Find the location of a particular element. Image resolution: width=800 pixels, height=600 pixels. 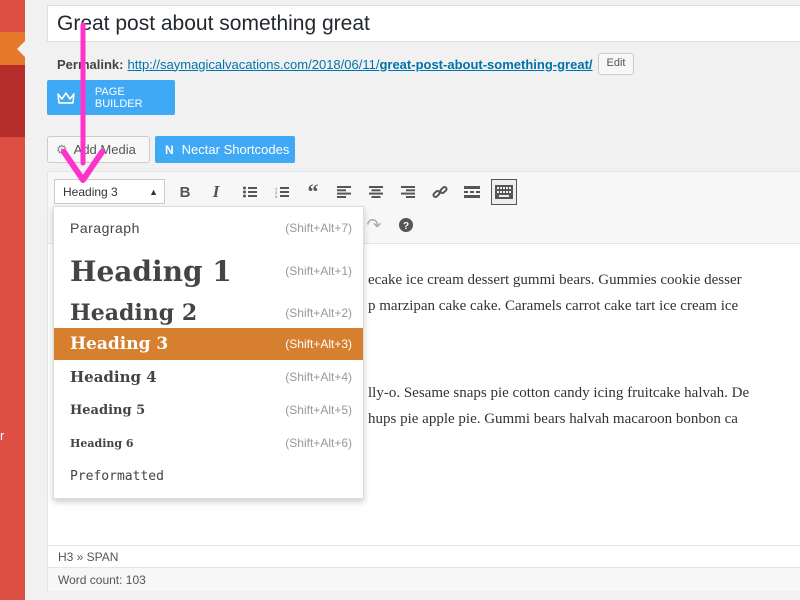

bold-icon: B is located at coordinates (185, 192).